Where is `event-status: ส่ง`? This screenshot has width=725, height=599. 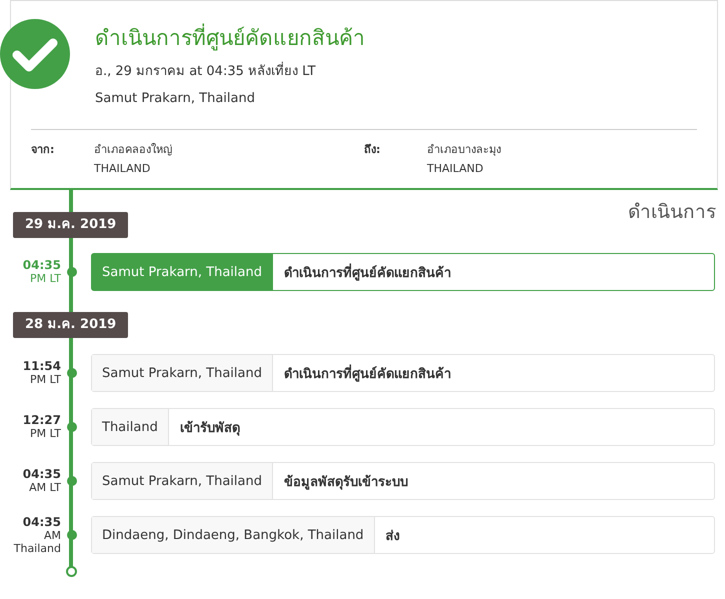 event-status: ส่ง is located at coordinates (392, 537).